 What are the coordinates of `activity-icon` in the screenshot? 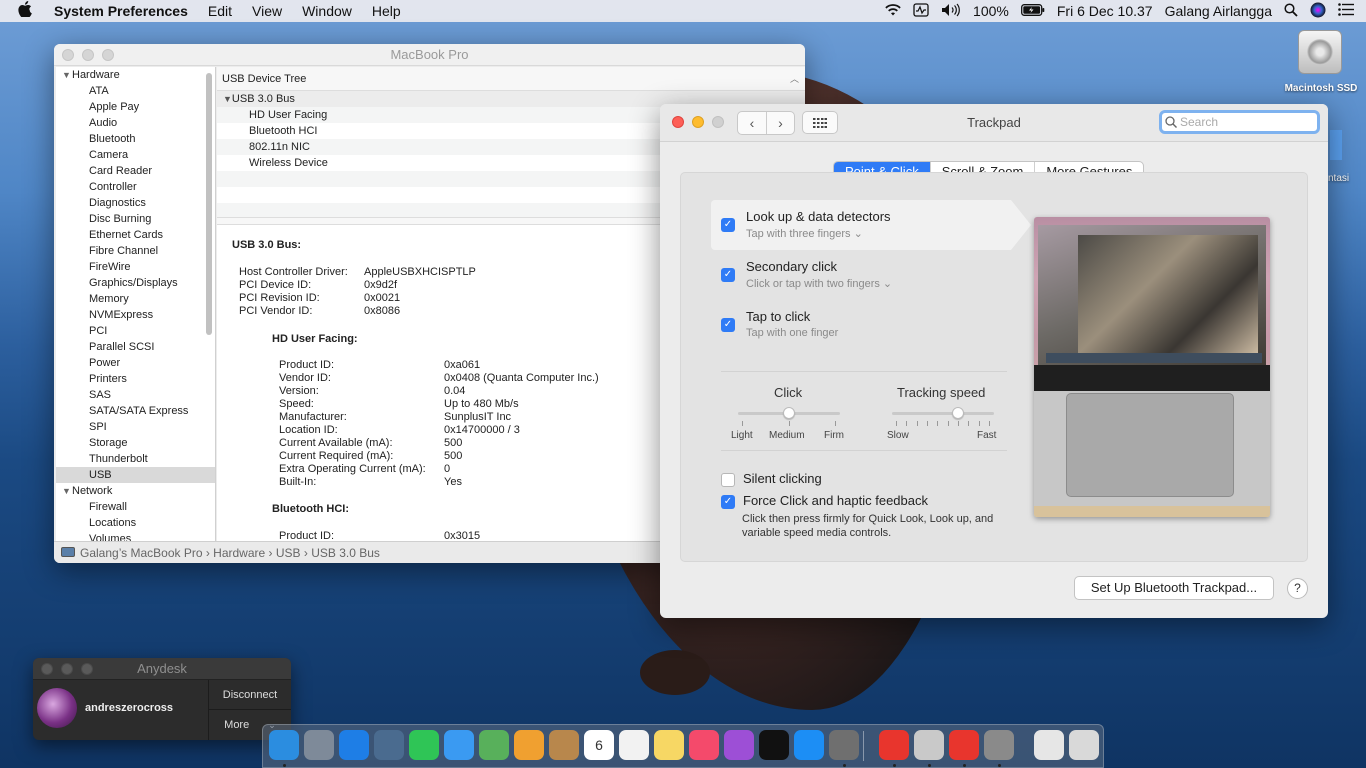 It's located at (921, 11).